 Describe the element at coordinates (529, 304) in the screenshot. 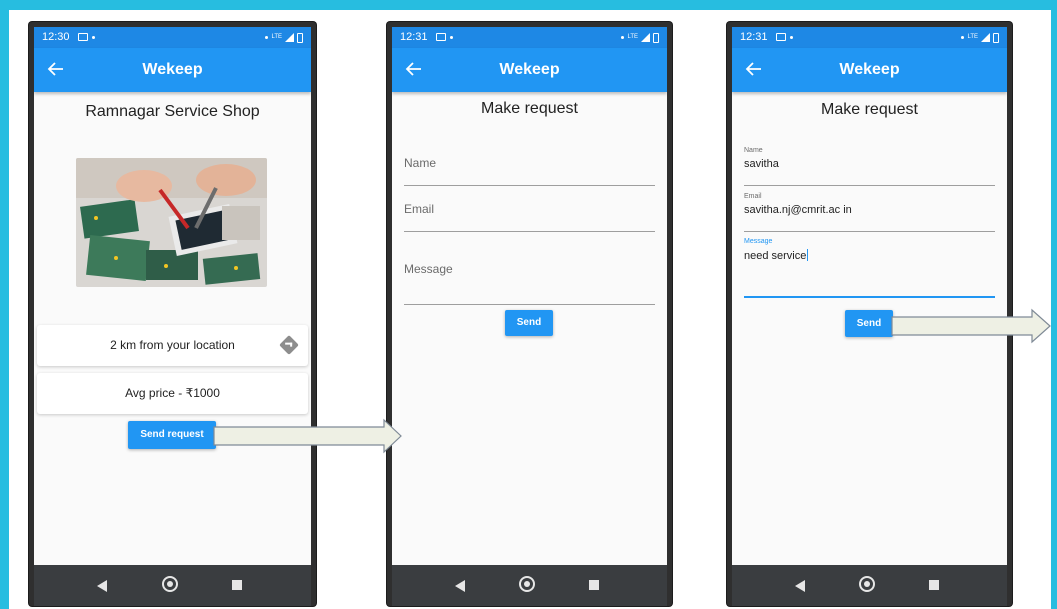

I see `message-field-underline` at that location.